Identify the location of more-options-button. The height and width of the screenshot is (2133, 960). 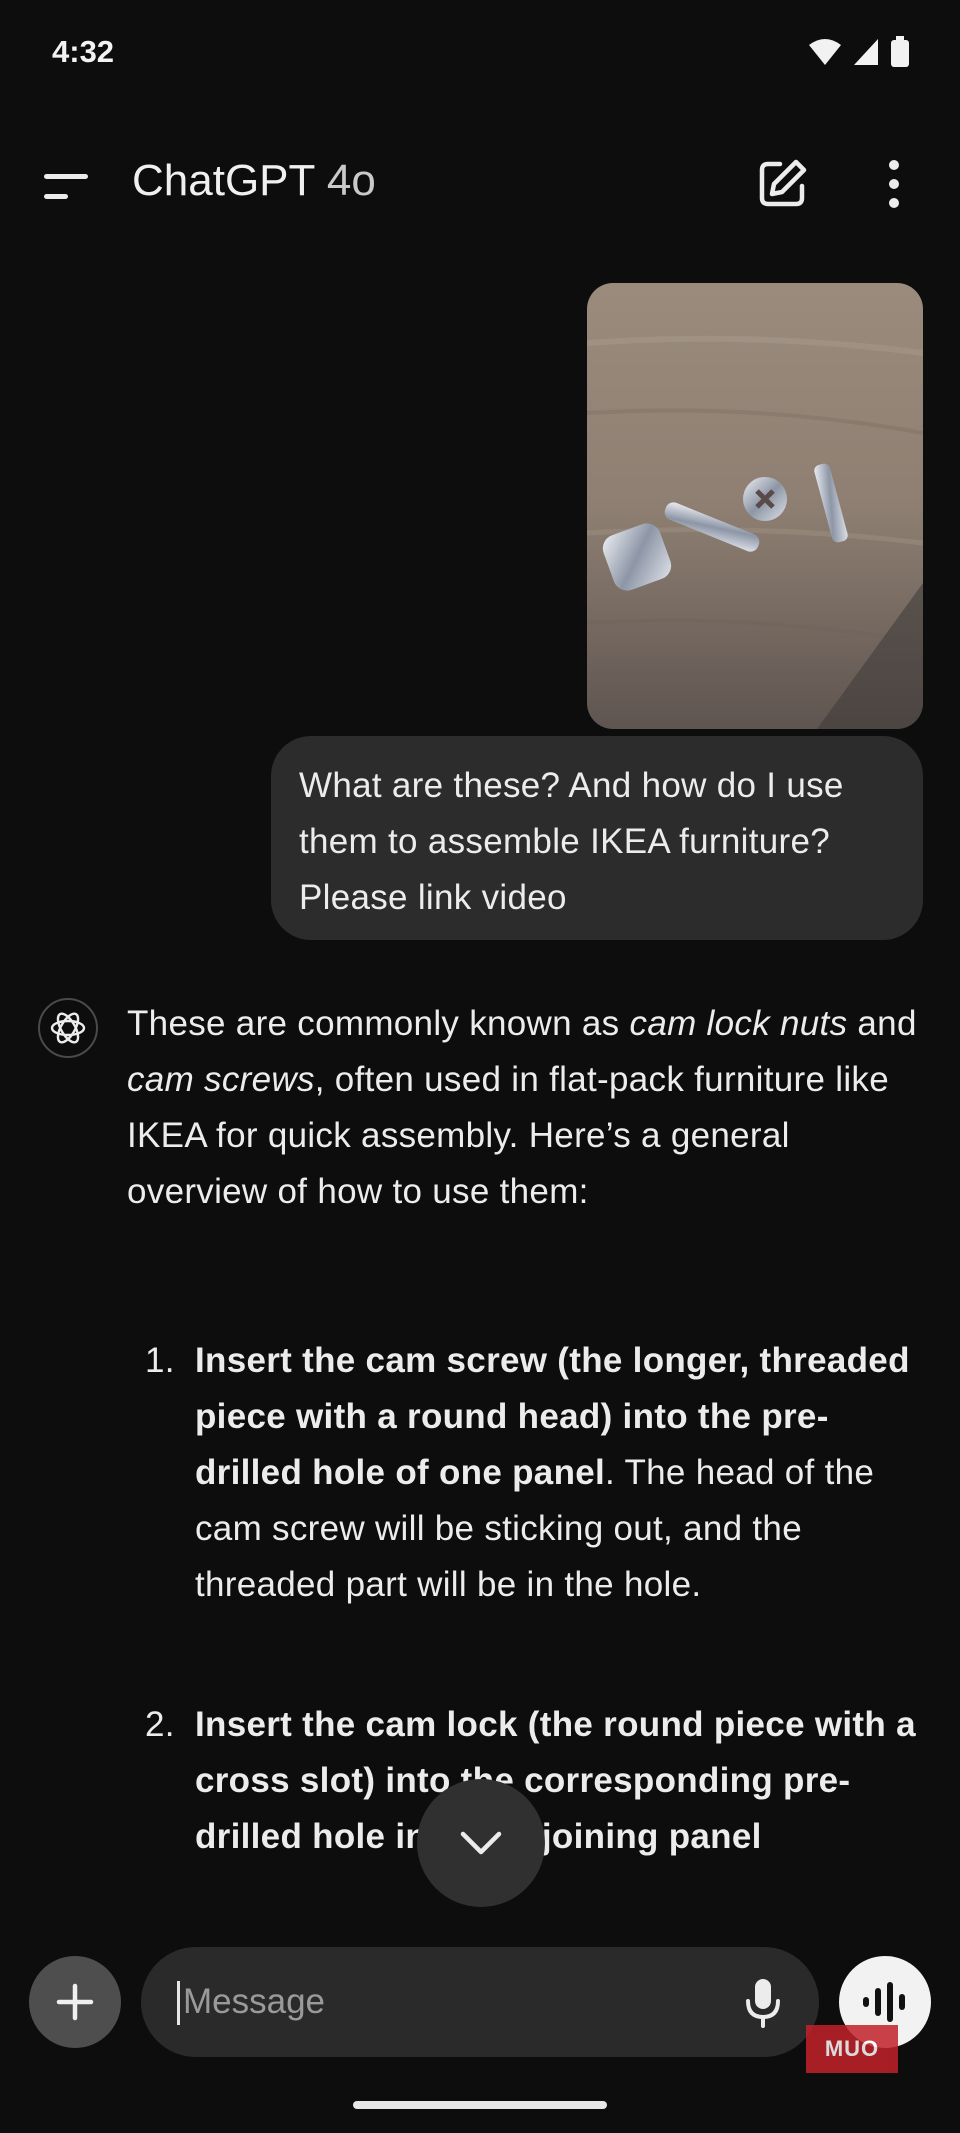
(894, 184).